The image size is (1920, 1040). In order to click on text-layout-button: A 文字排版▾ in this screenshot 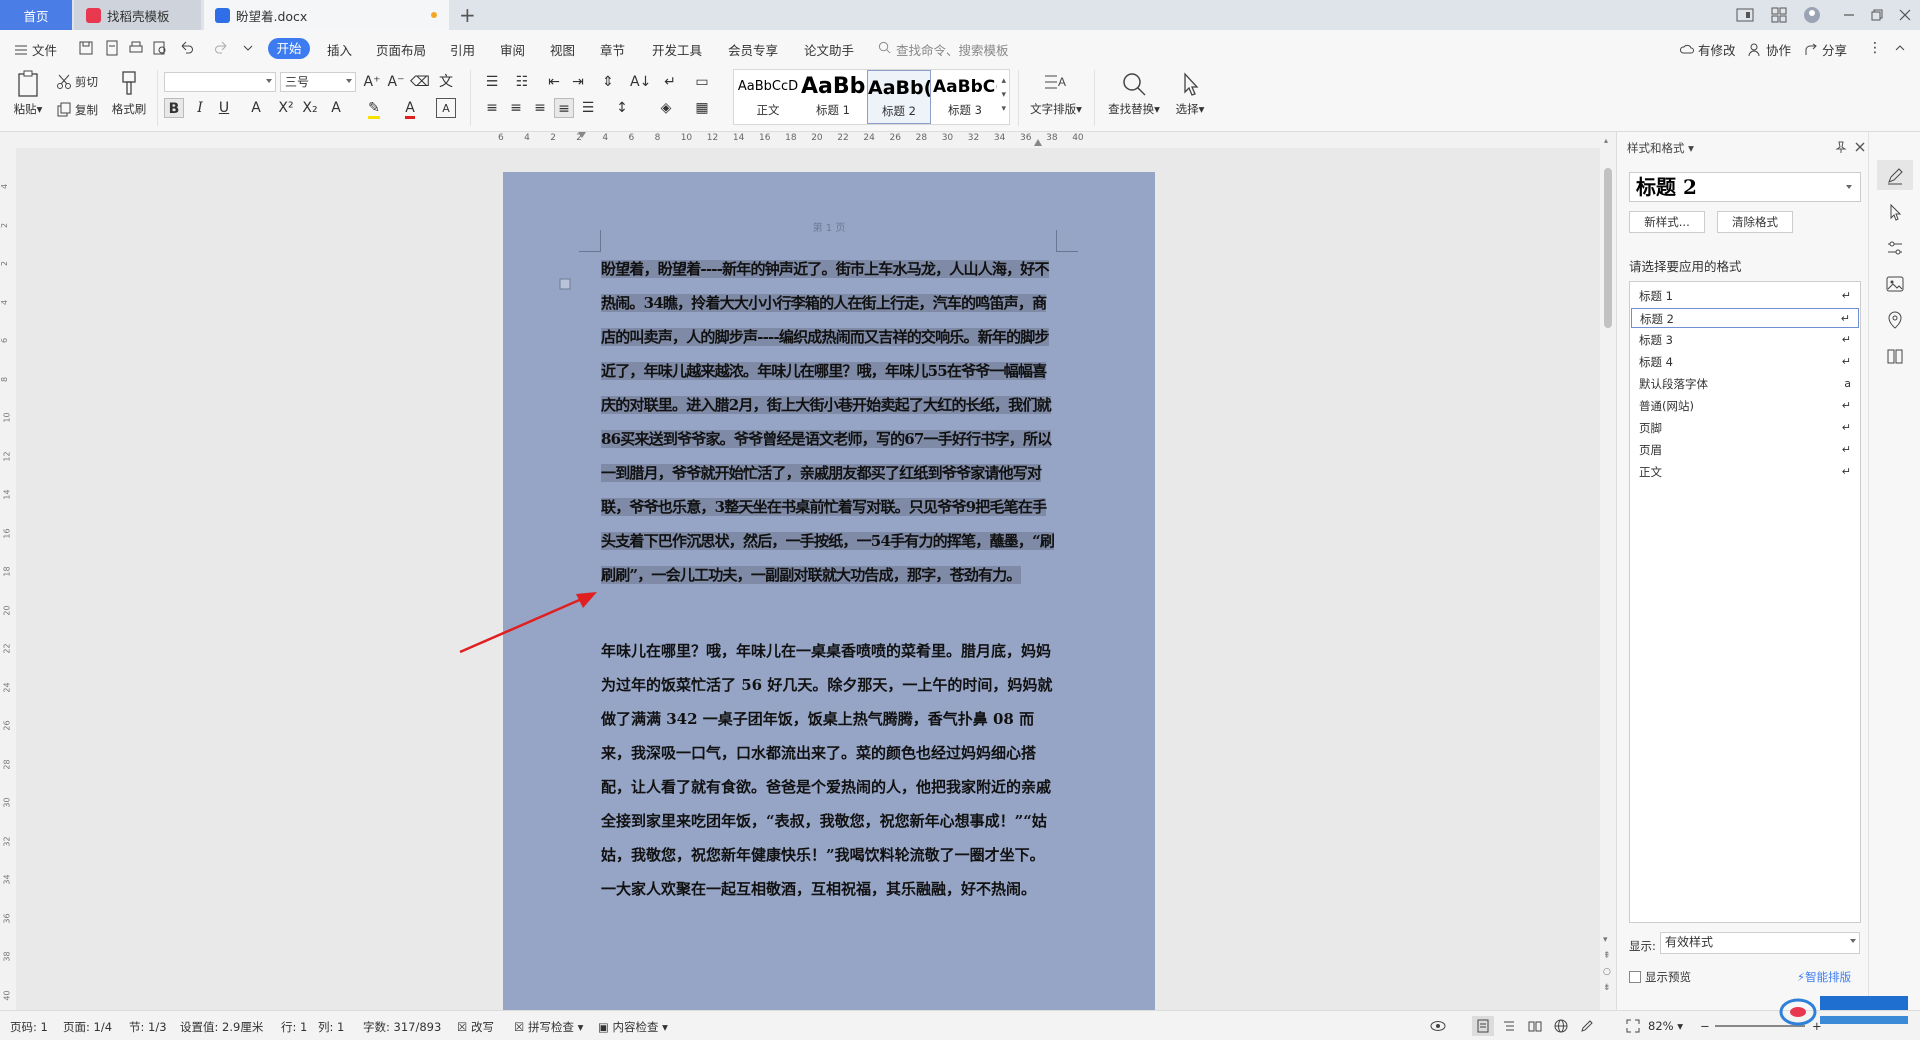, I will do `click(1056, 93)`.